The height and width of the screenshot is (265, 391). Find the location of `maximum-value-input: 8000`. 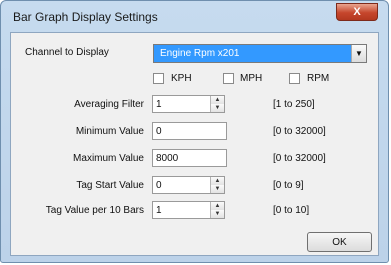

maximum-value-input: 8000 is located at coordinates (189, 158).